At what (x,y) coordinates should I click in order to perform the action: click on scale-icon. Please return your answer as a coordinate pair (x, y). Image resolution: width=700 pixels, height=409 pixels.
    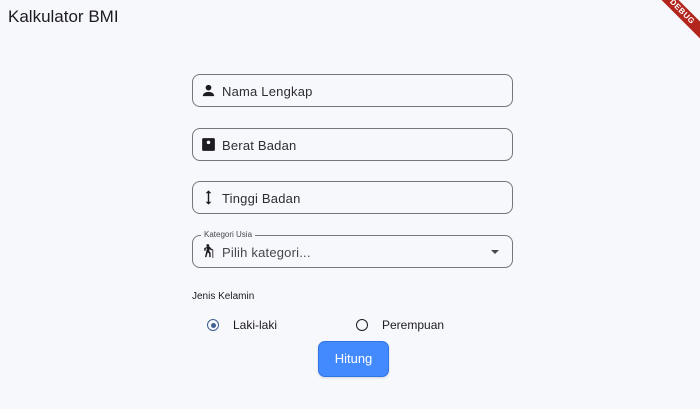
    Looking at the image, I should click on (208, 144).